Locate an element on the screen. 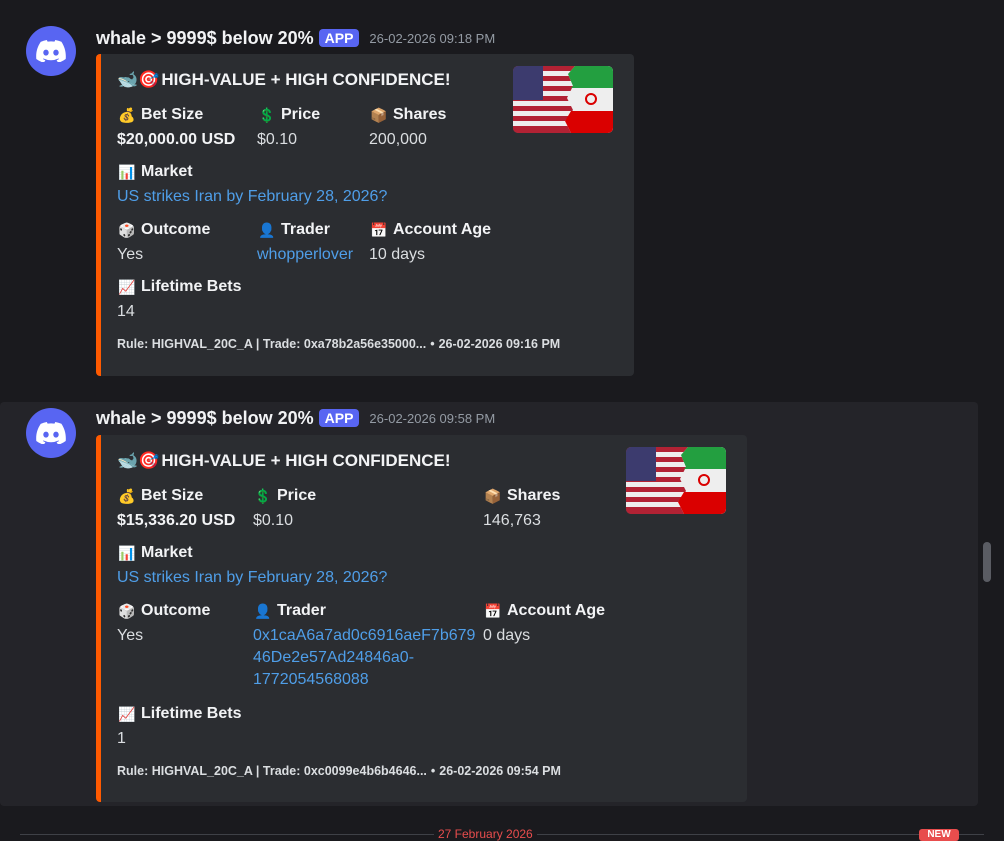 The height and width of the screenshot is (841, 1004). field-shares: 📦 Shares 146,763 is located at coordinates (522, 508).